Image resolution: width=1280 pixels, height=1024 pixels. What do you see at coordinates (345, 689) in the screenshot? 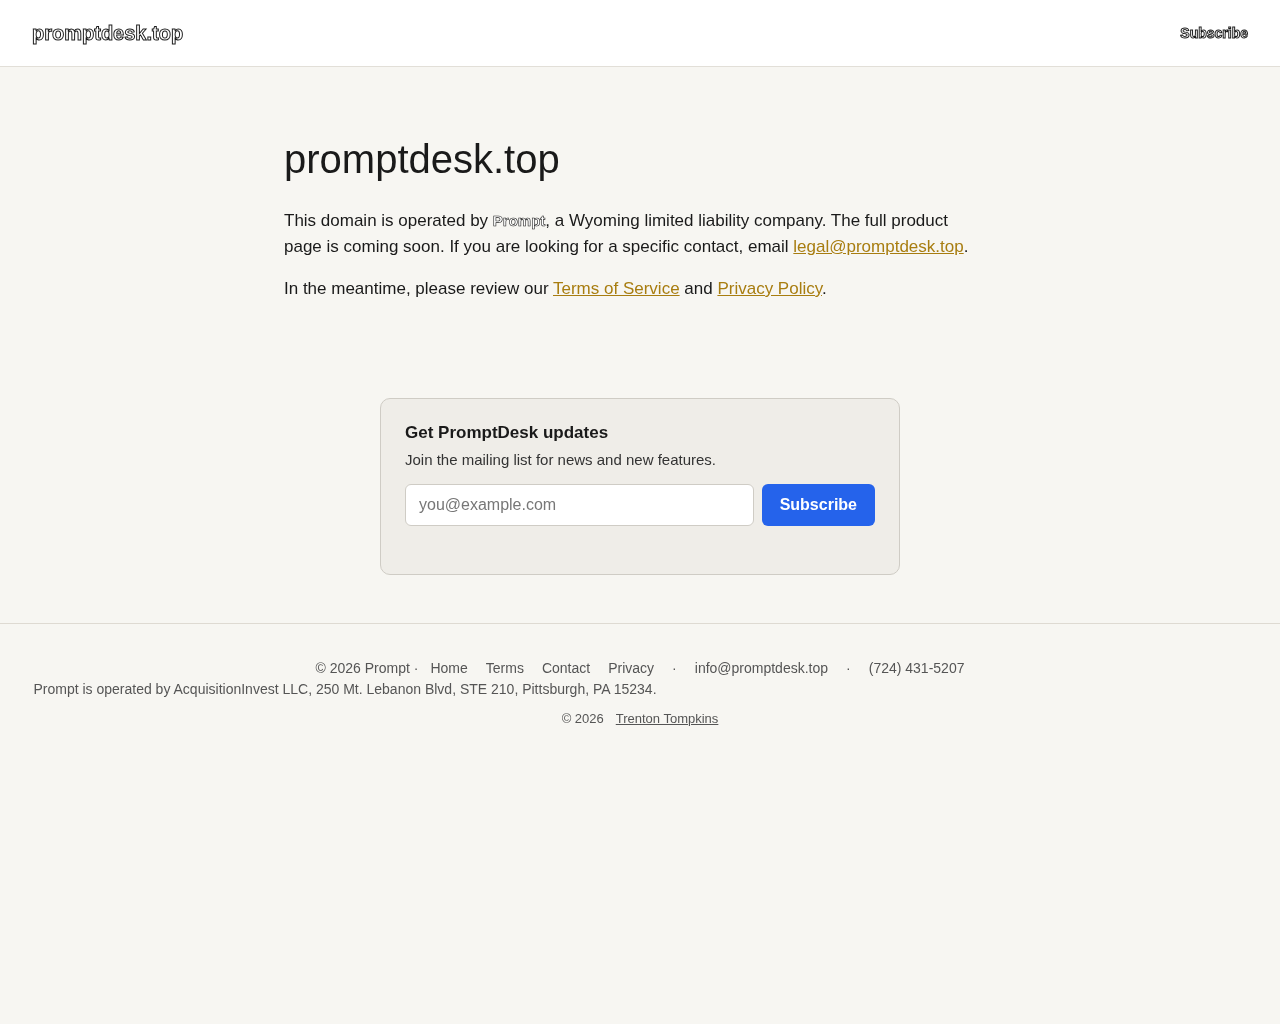
I see `operator-text: Prompt is operated by AcquisitionInvest LLC, 250 Mt. Lebanon Blvd, STE 210, Pittsburgh, PA 15234.` at bounding box center [345, 689].